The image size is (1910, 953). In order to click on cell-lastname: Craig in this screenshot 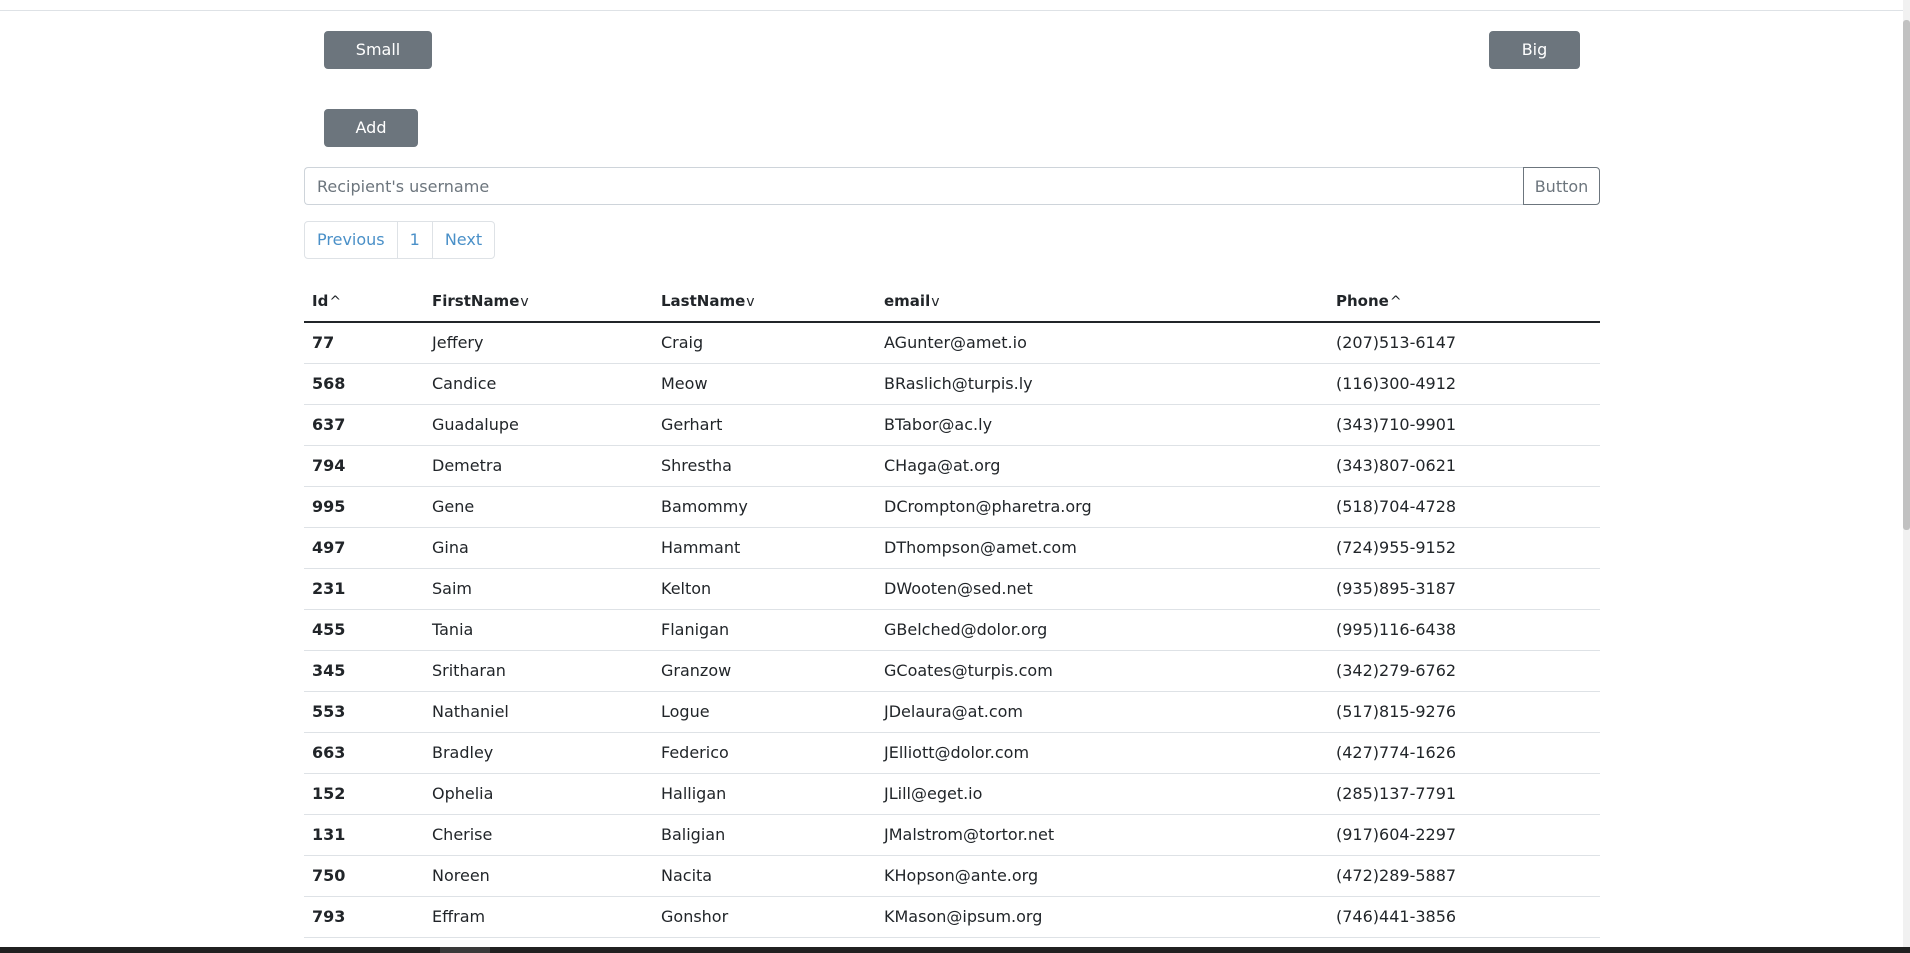, I will do `click(764, 343)`.